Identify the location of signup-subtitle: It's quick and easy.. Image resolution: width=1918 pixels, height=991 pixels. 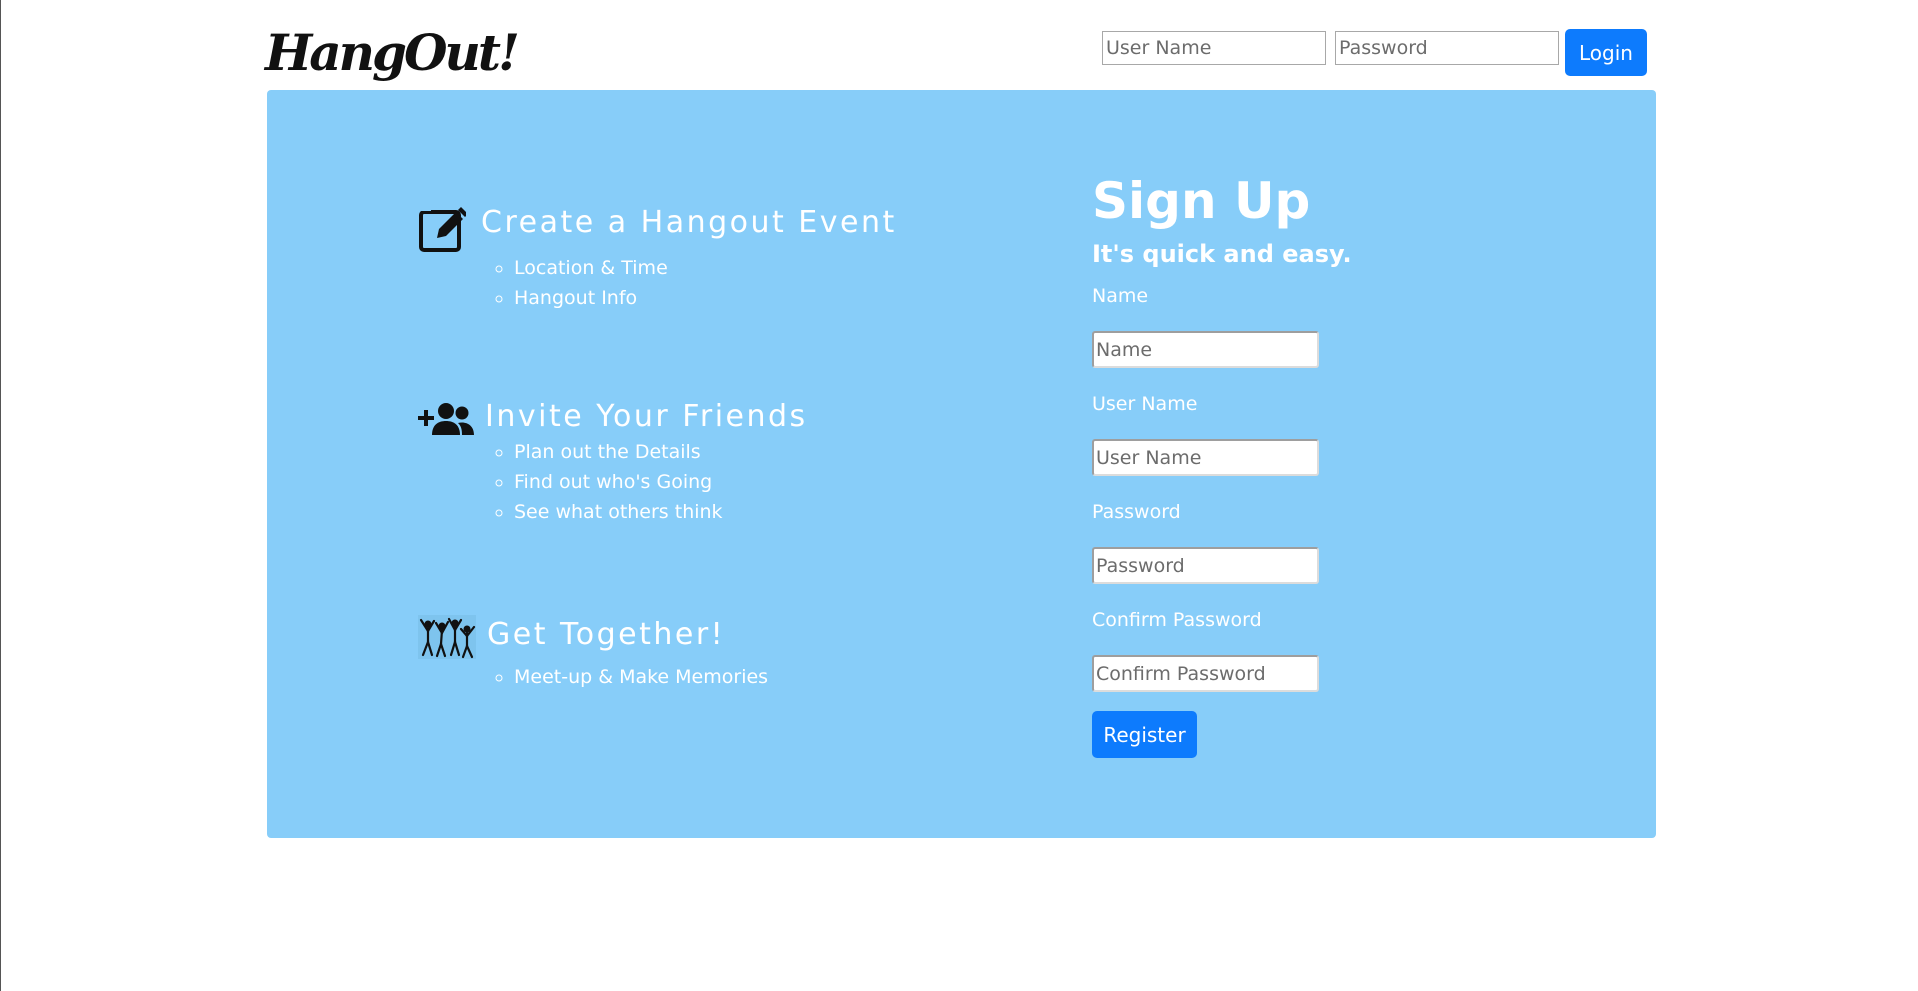
(1222, 254).